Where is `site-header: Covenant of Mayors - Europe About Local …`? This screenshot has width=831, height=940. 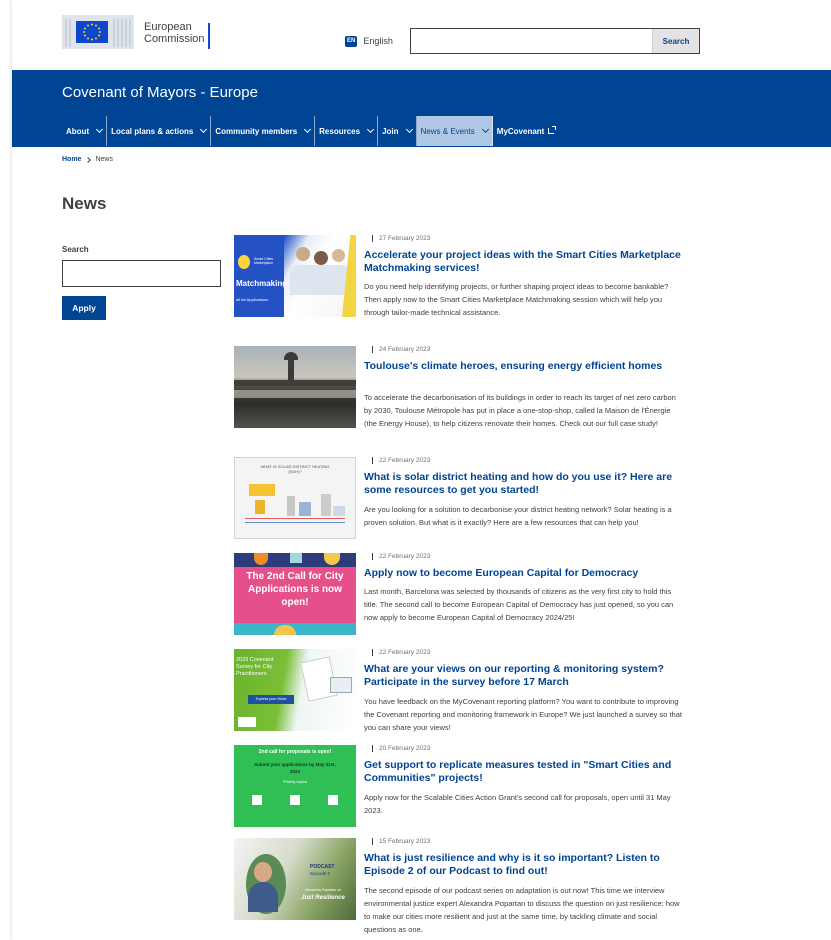 site-header: Covenant of Mayors - Europe About Local … is located at coordinates (421, 108).